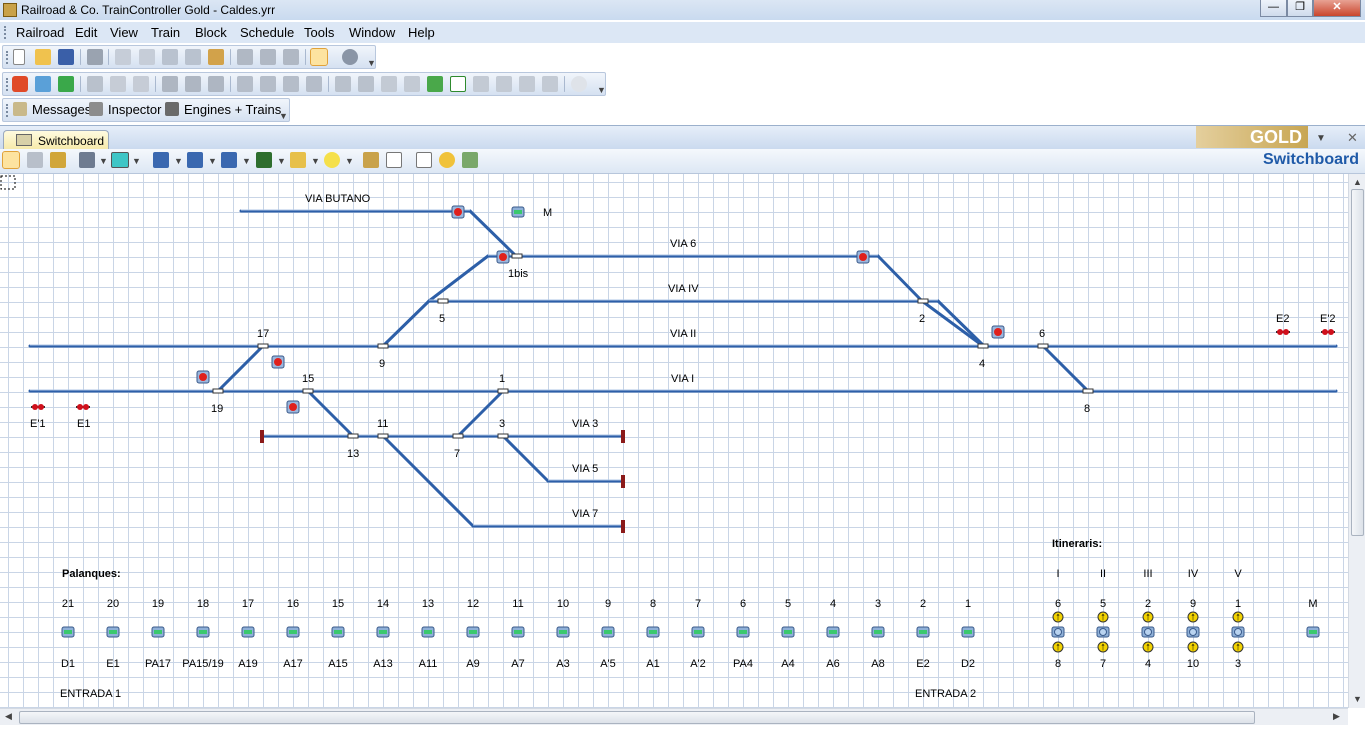 The width and height of the screenshot is (1365, 729). I want to click on loco3-icon, so click(216, 84).